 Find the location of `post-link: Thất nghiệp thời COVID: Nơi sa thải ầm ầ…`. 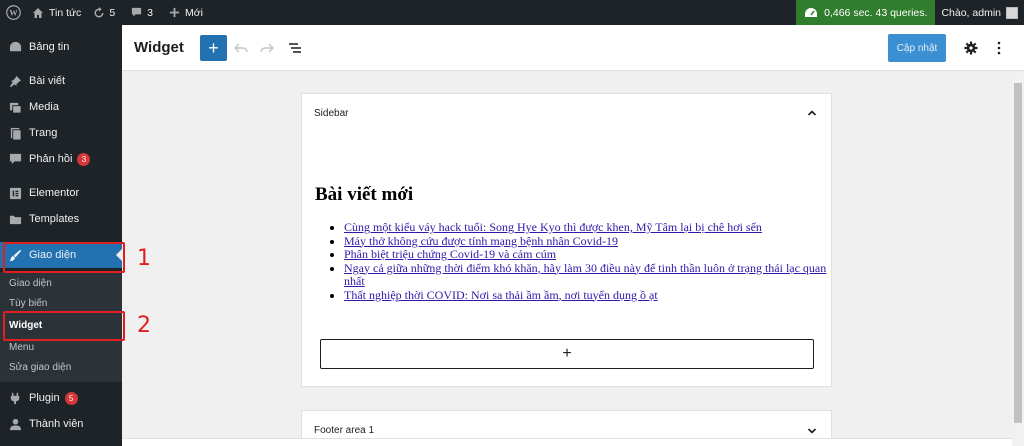

post-link: Thất nghiệp thời COVID: Nơi sa thải ầm ầ… is located at coordinates (501, 295).